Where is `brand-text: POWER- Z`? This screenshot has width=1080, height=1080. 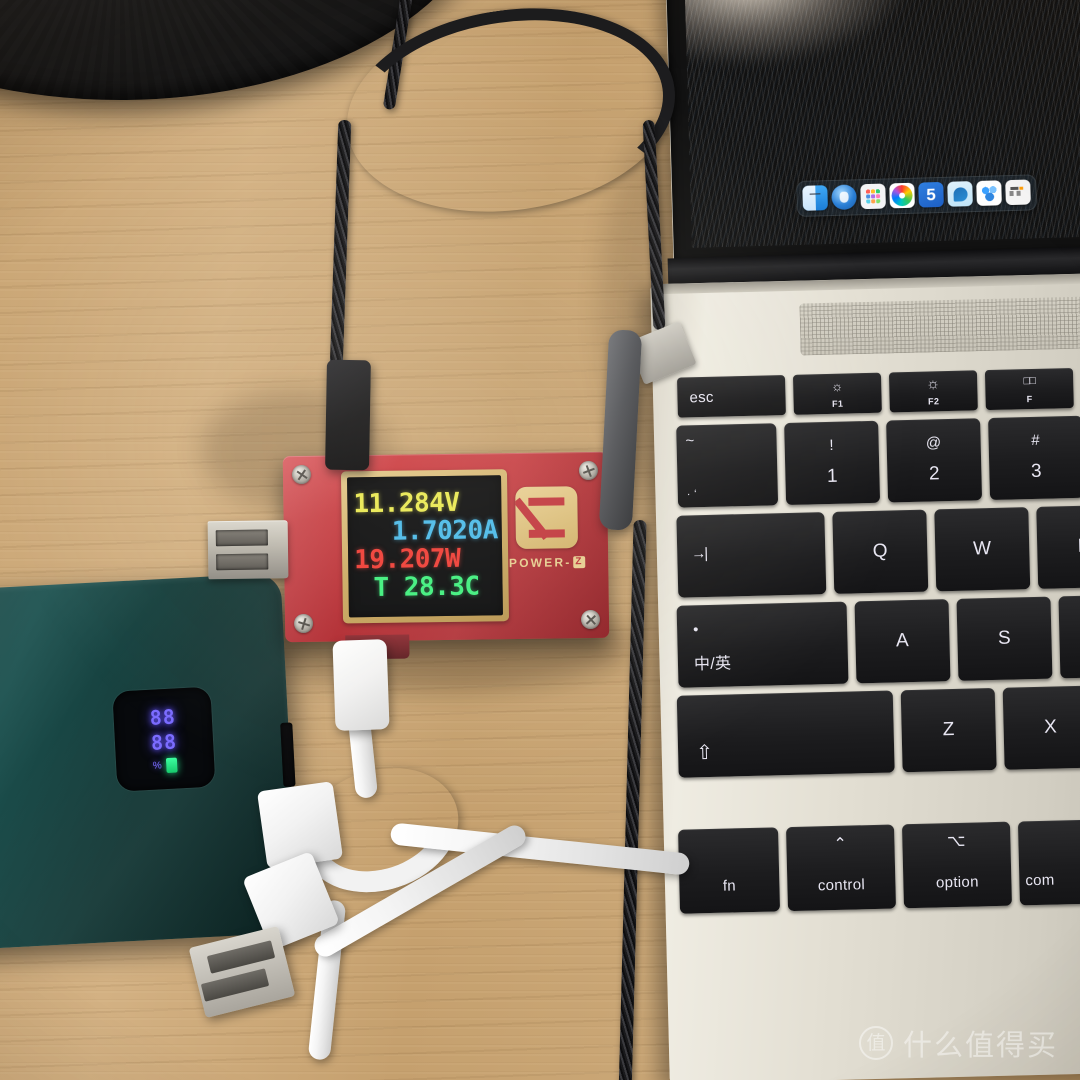
brand-text: POWER- Z is located at coordinates (547, 563).